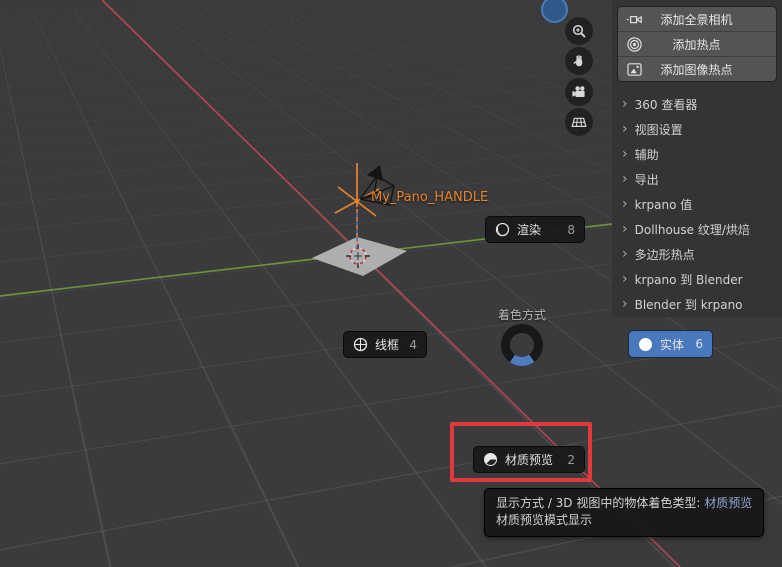 This screenshot has width=782, height=567. Describe the element at coordinates (699, 179) in the screenshot. I see `sidebar-section-export: › 导出` at that location.